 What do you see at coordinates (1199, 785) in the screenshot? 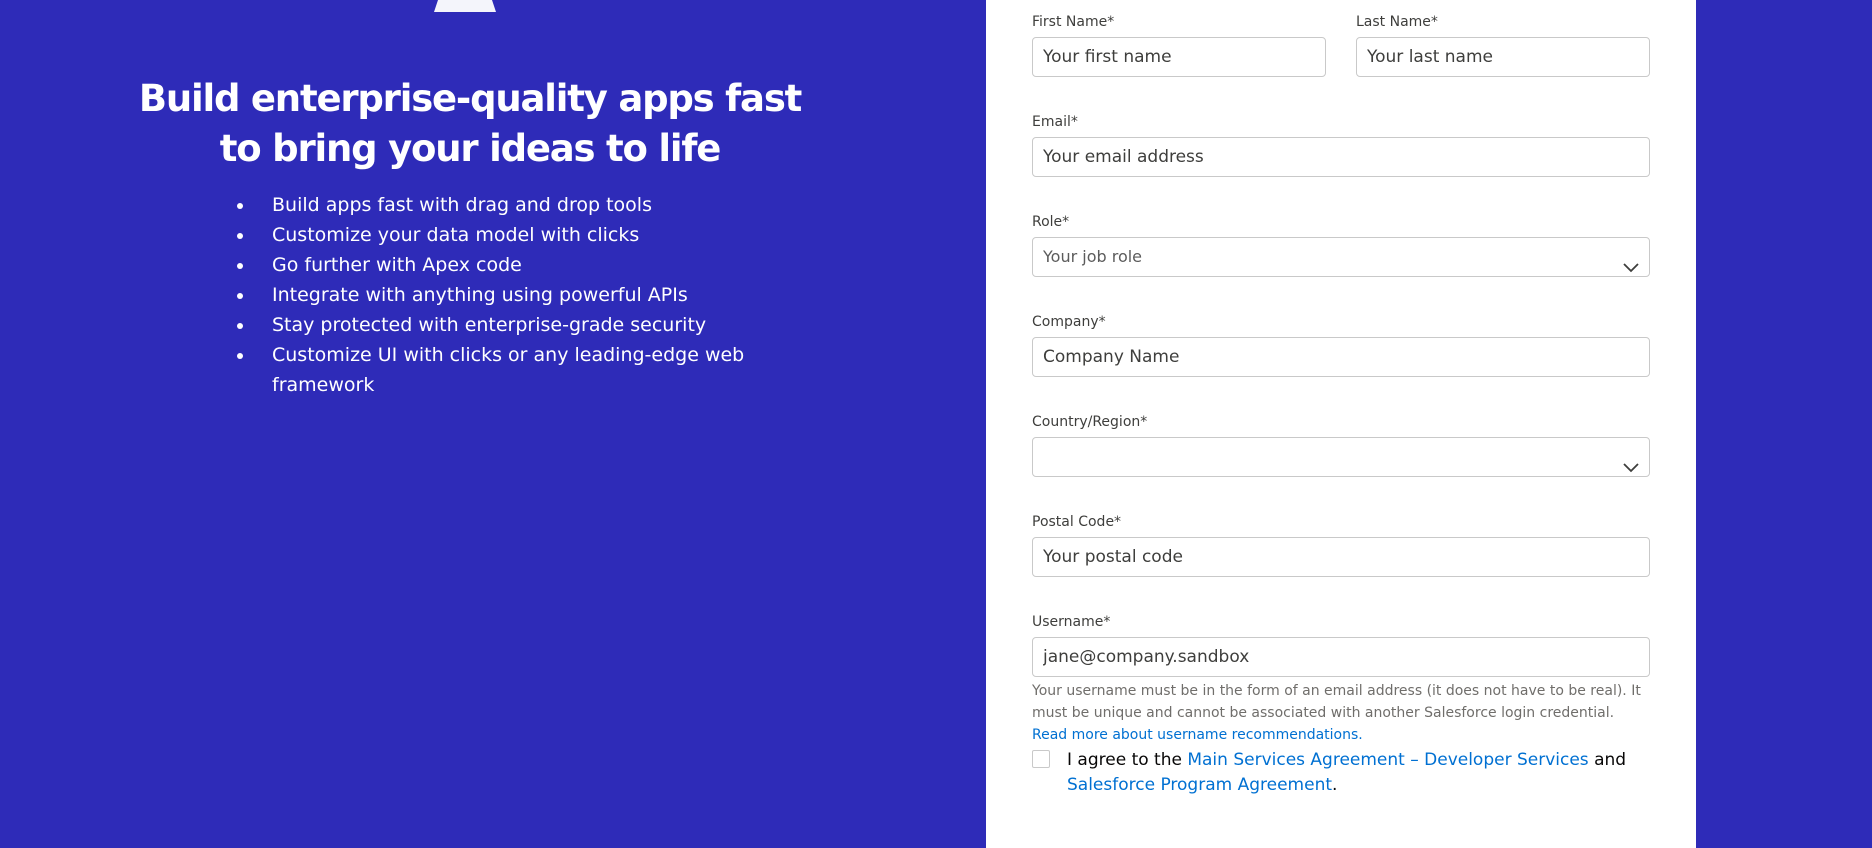
I see `program-agreement-link: Salesforce Program Agreement` at bounding box center [1199, 785].